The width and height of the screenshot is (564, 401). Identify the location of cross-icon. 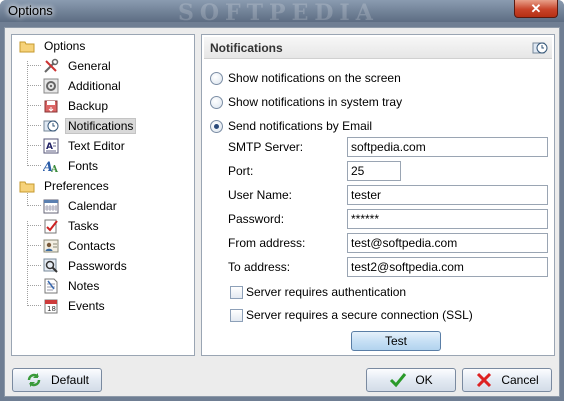
(484, 380).